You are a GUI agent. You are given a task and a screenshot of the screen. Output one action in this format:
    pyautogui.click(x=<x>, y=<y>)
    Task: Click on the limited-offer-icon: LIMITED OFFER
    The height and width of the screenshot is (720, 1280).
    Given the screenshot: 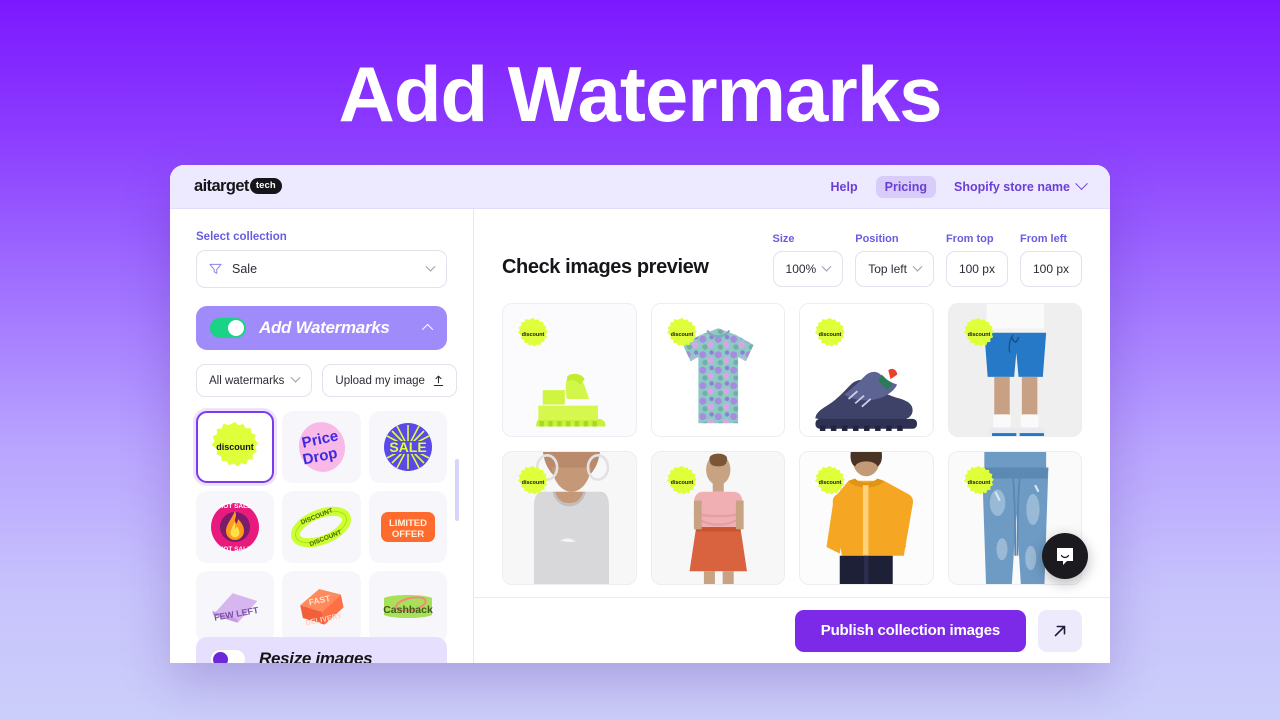 What is the action you would take?
    pyautogui.click(x=407, y=527)
    